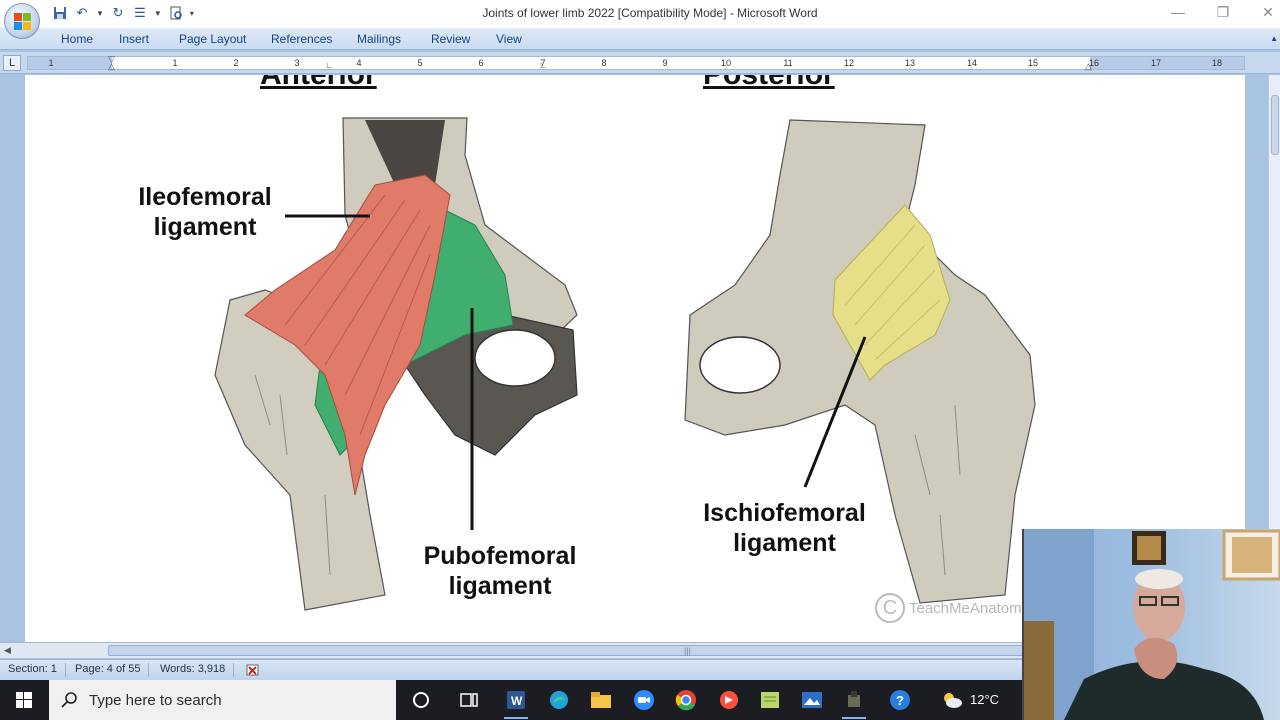 This screenshot has height=720, width=1280. What do you see at coordinates (665, 63) in the screenshot?
I see `ruler-number: 9` at bounding box center [665, 63].